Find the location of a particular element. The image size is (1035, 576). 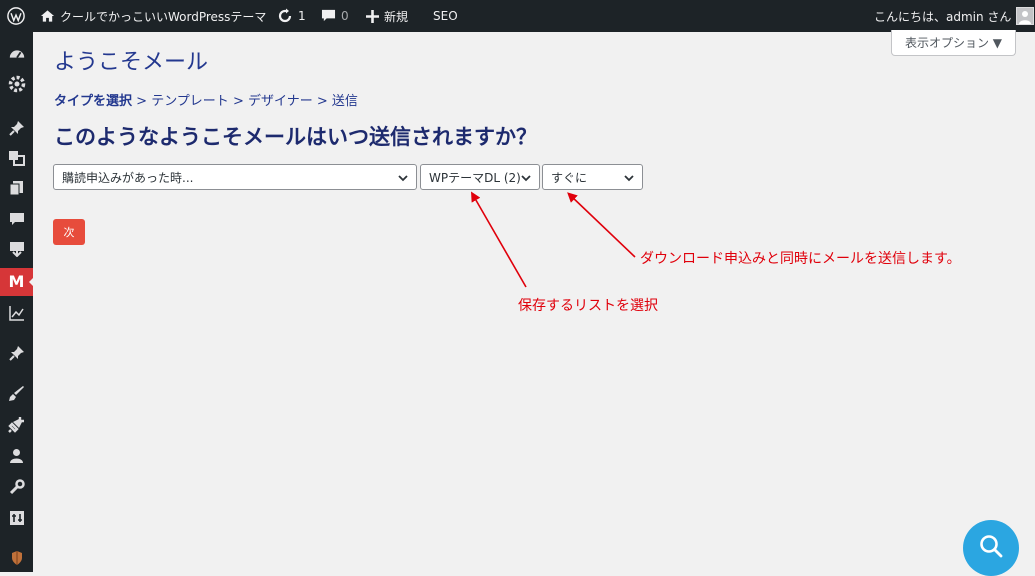

timing-annotation: ダウンロード申込みと同時にメールを送信します。 is located at coordinates (800, 259).